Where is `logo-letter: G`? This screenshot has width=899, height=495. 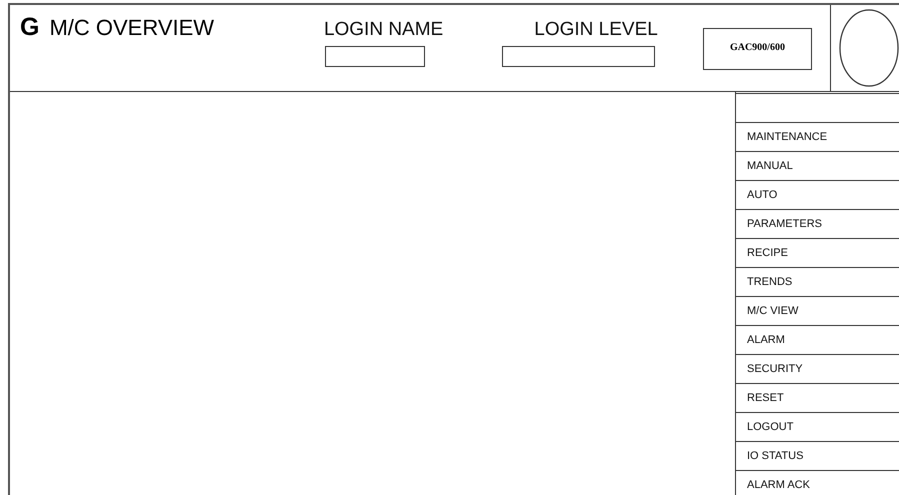 logo-letter: G is located at coordinates (30, 27).